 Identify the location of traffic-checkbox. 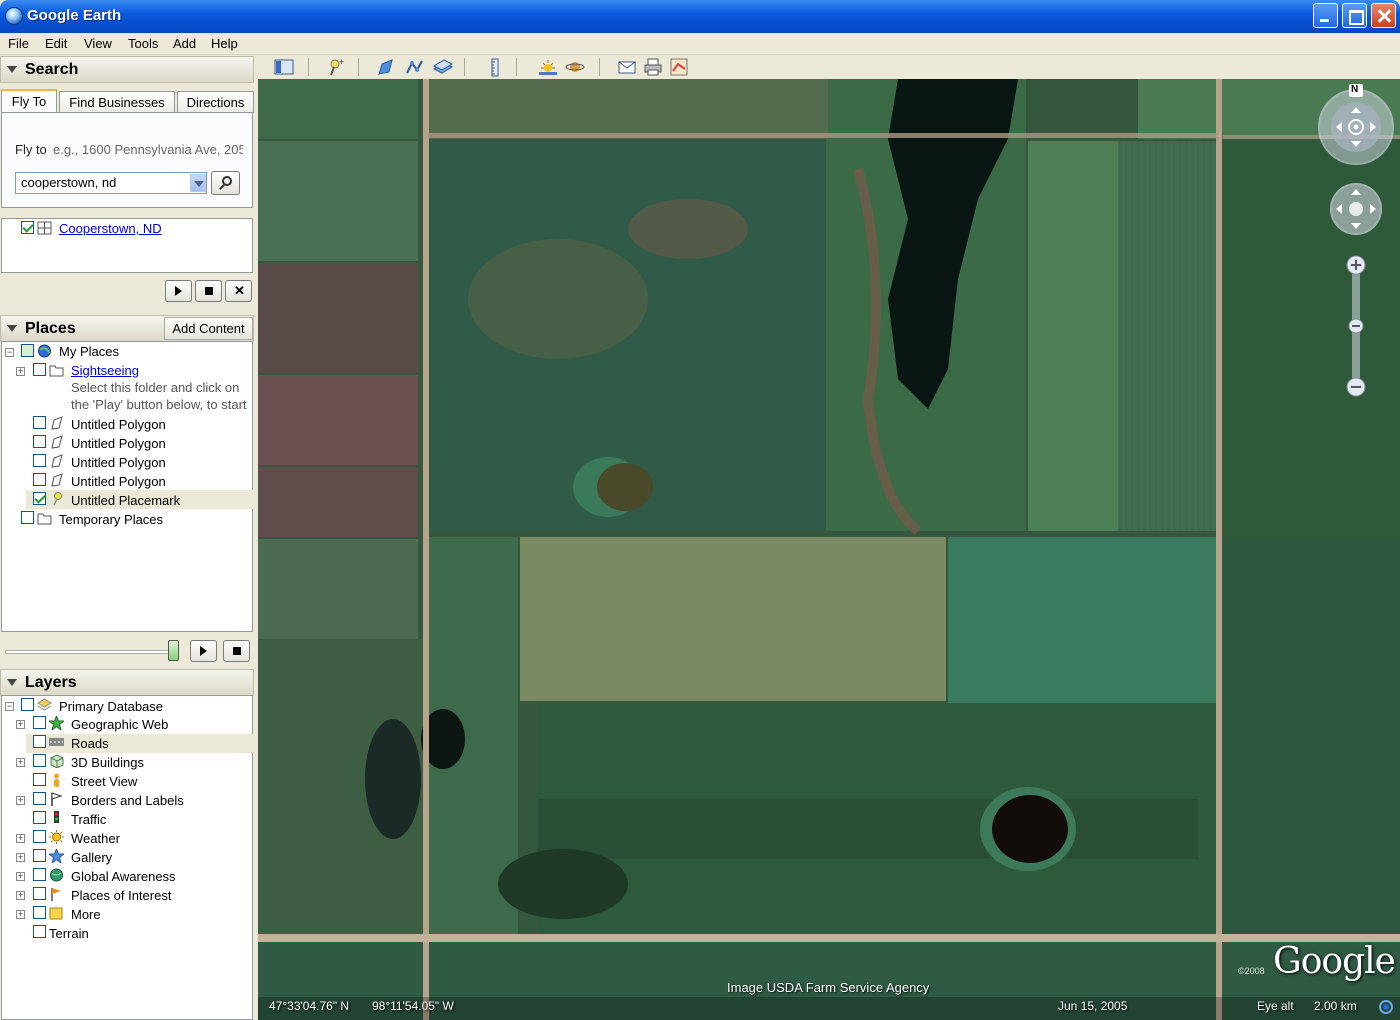
(39, 817).